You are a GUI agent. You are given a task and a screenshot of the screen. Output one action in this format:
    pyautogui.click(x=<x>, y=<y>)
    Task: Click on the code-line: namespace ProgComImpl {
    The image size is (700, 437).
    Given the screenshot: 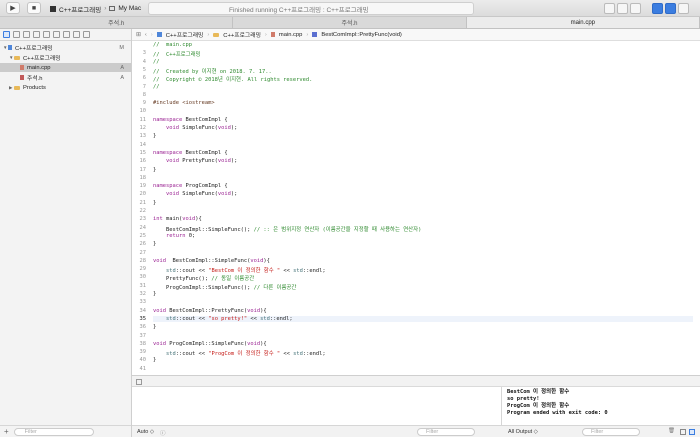 What is the action you would take?
    pyautogui.click(x=423, y=186)
    